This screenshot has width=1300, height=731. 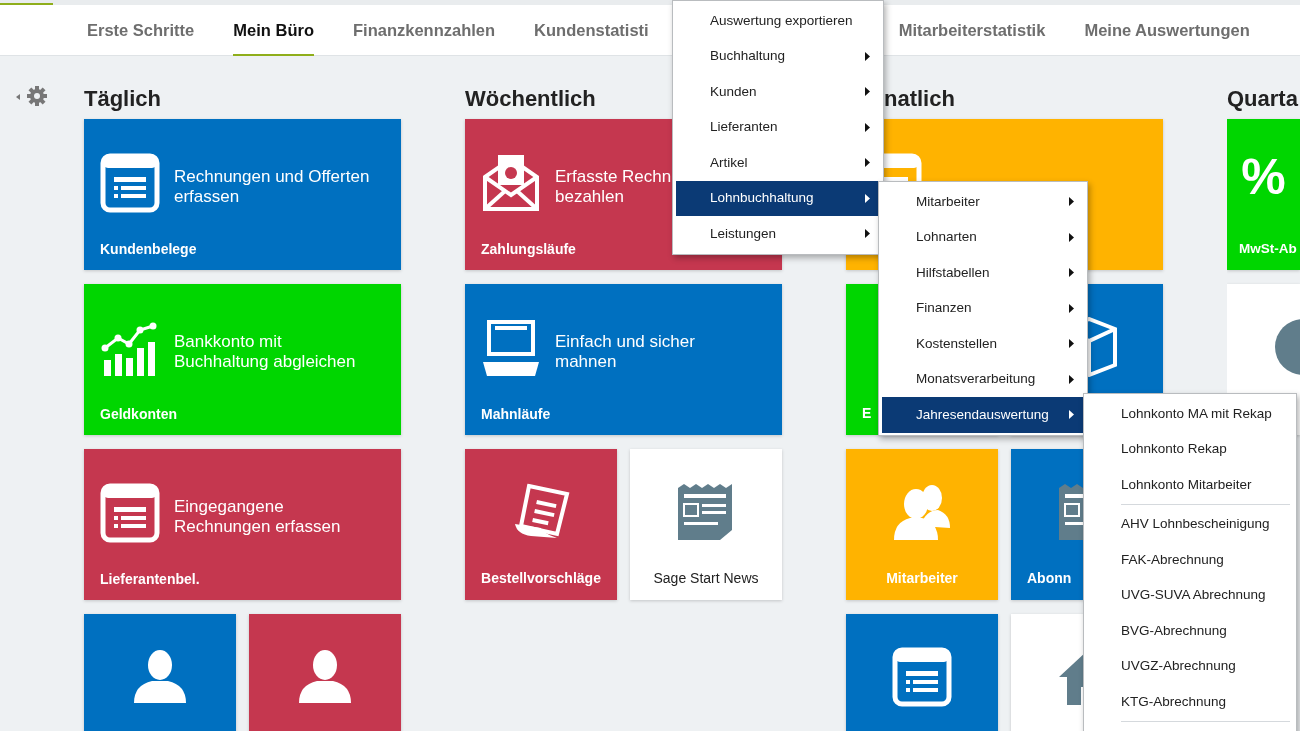 I want to click on section-heading: Wöchentlich, so click(x=530, y=99).